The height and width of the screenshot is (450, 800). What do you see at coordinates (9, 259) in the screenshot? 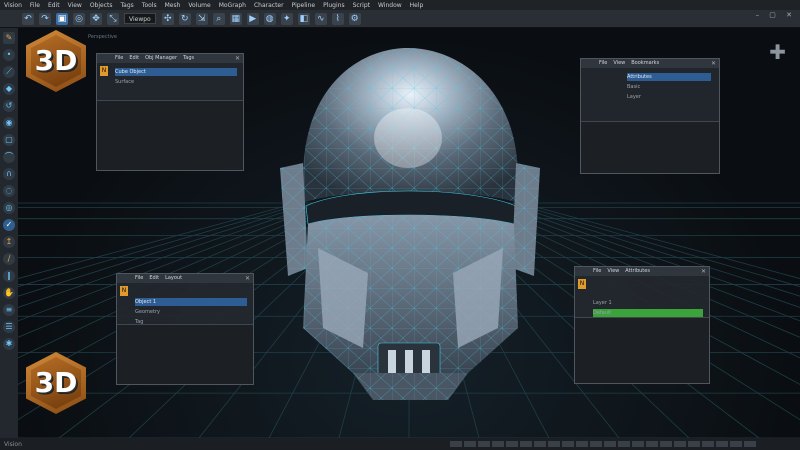
I see `bone-icon: ∕` at bounding box center [9, 259].